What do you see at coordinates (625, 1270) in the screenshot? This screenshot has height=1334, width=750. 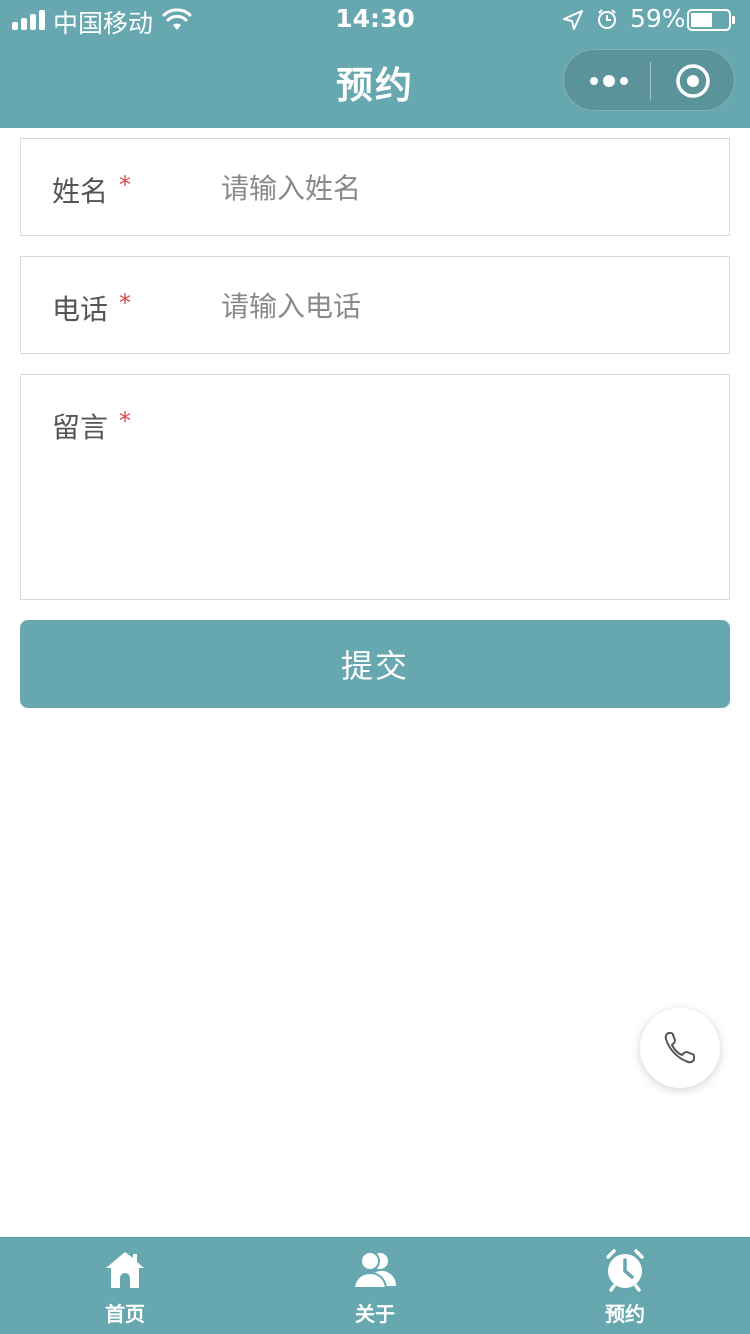 I see `alarm-clock-icon` at bounding box center [625, 1270].